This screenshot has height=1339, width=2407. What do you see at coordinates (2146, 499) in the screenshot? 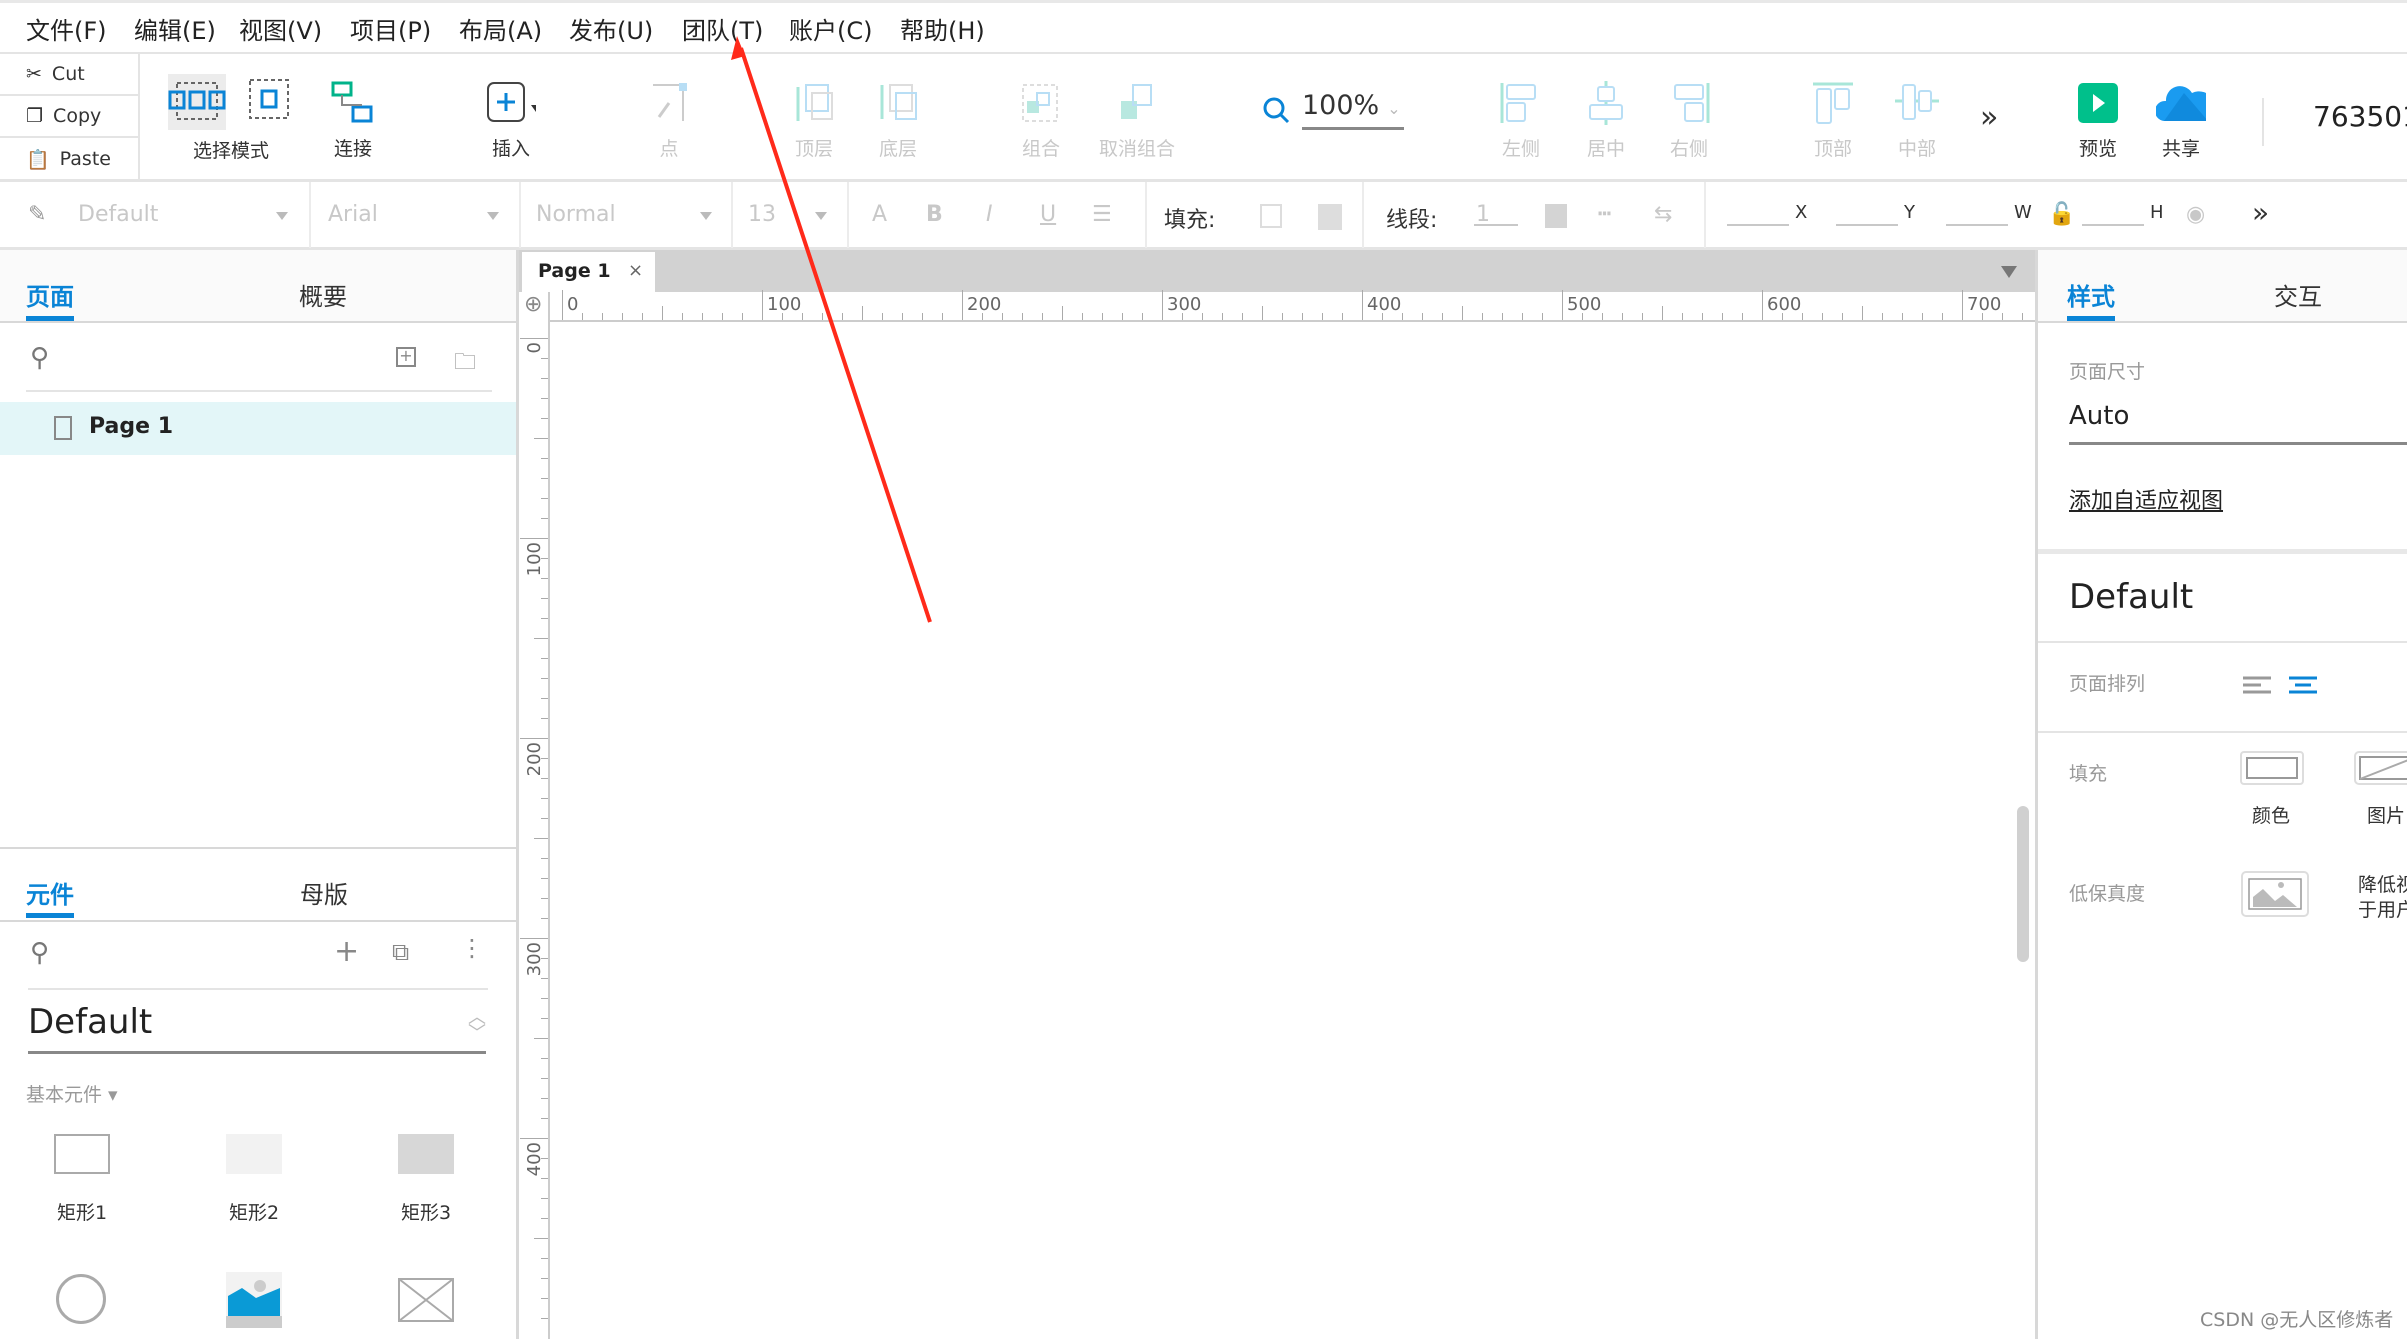
I see `add-adaptive-view-link: 添加自适应视图` at bounding box center [2146, 499].